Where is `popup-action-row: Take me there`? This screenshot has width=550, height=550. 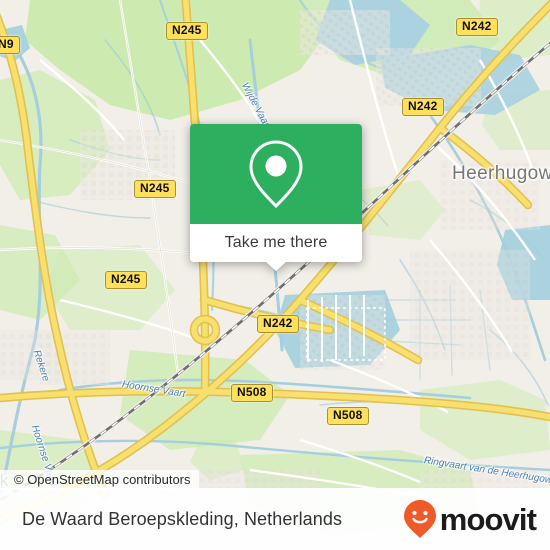
popup-action-row: Take me there is located at coordinates (276, 243).